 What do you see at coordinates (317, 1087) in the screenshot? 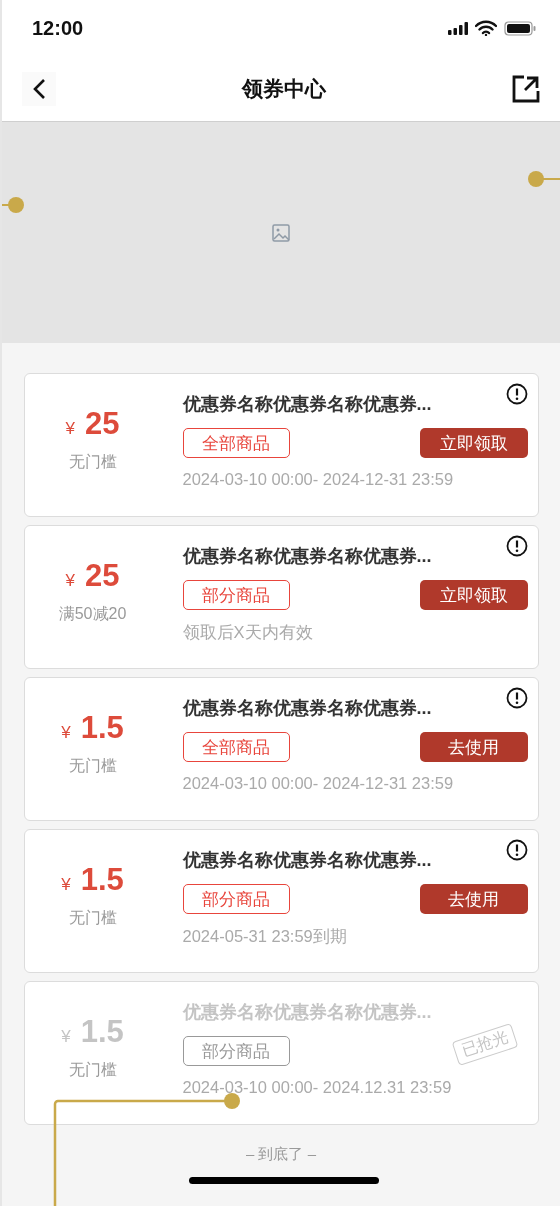
I see `coupon-validity: 2024-03-10 00:00- 2024.12.31 23:59` at bounding box center [317, 1087].